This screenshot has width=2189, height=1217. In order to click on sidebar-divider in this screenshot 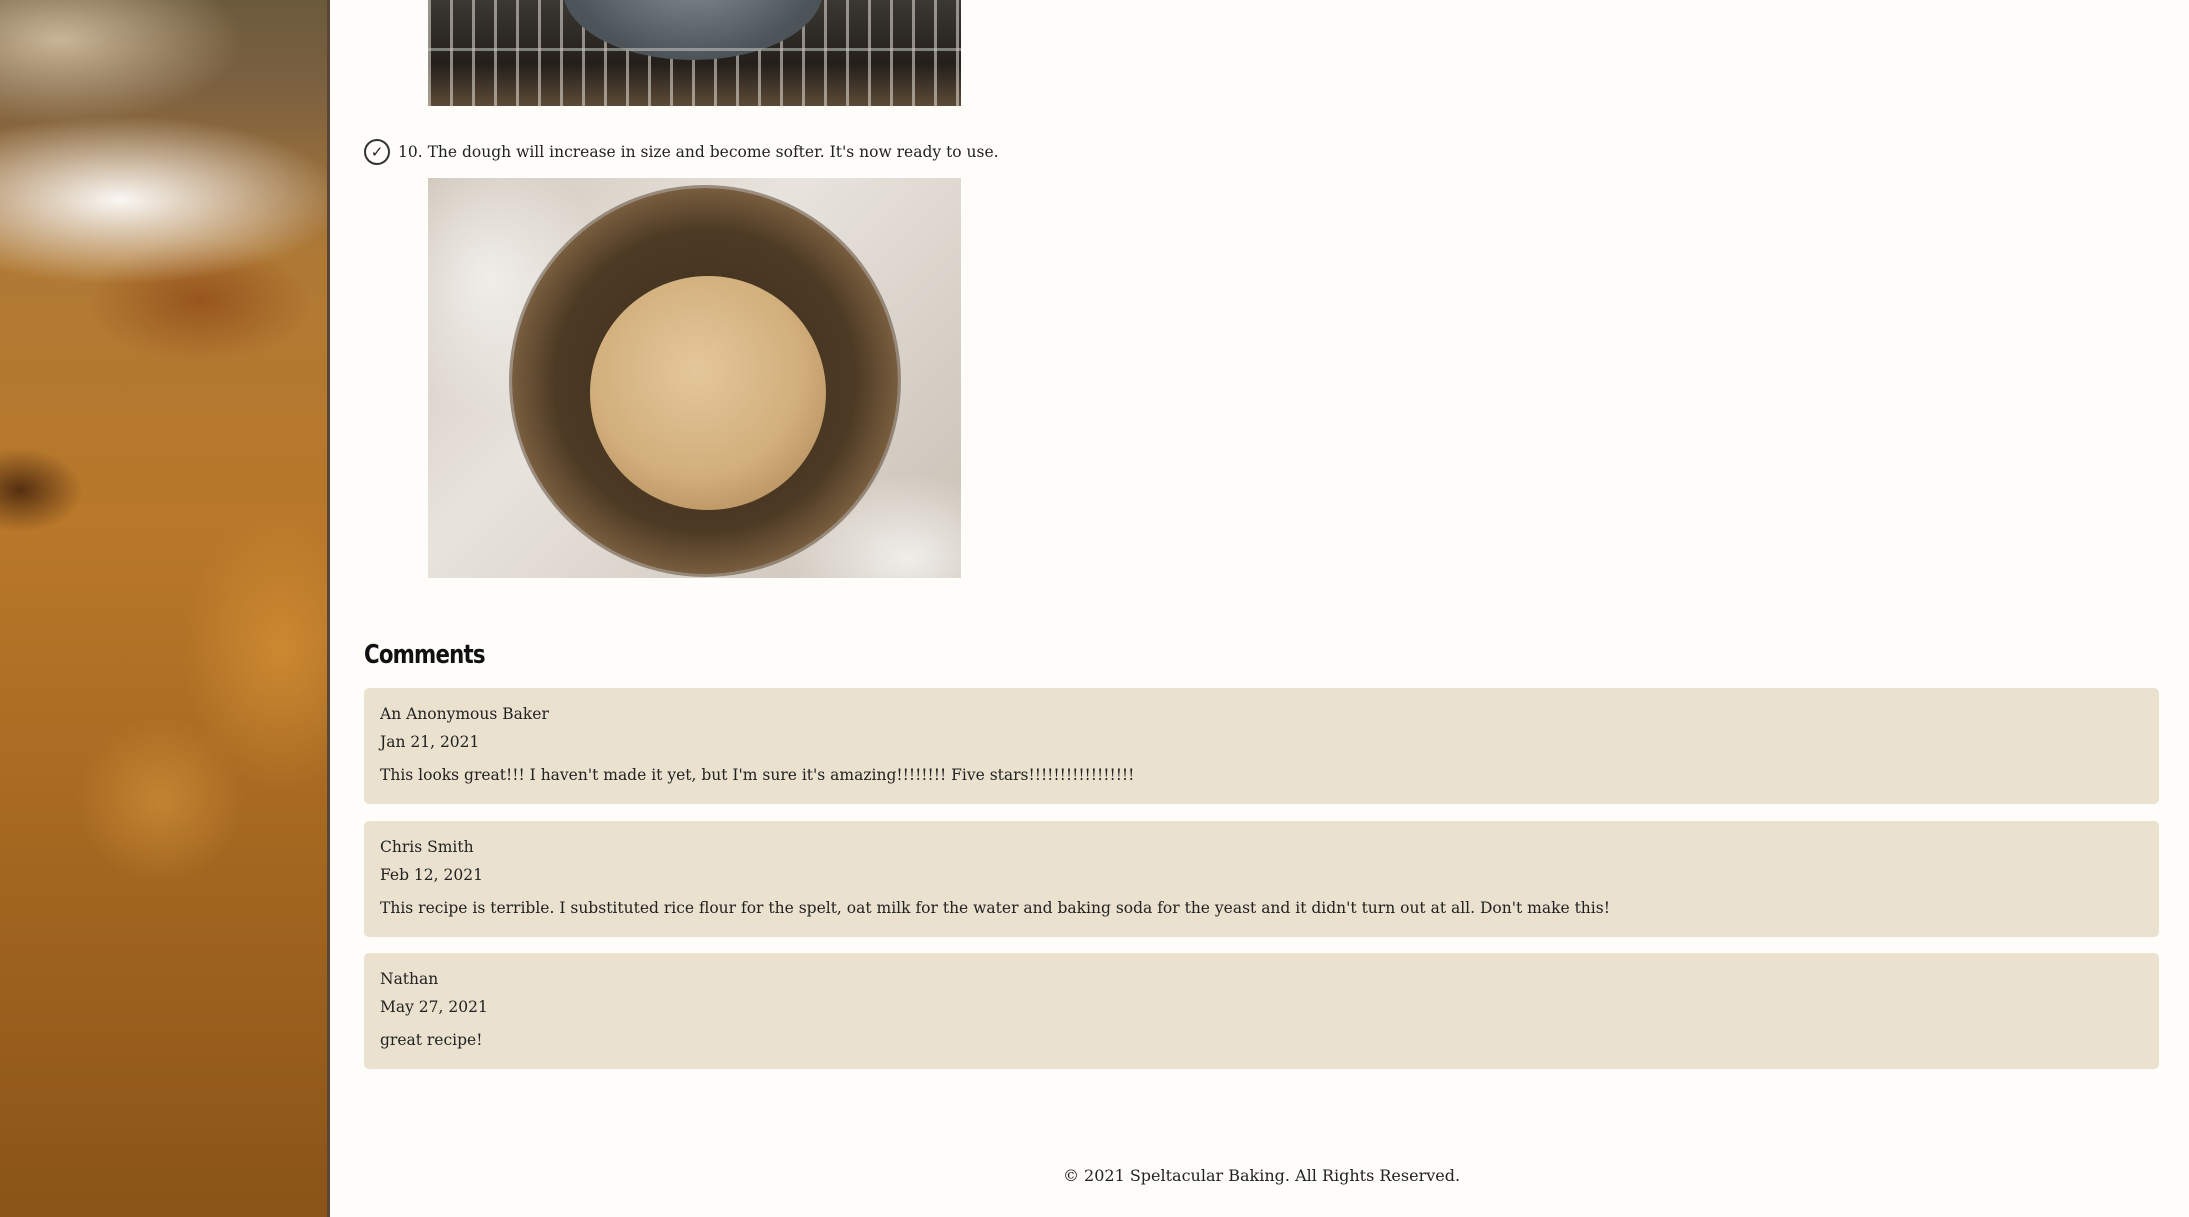, I will do `click(328, 608)`.